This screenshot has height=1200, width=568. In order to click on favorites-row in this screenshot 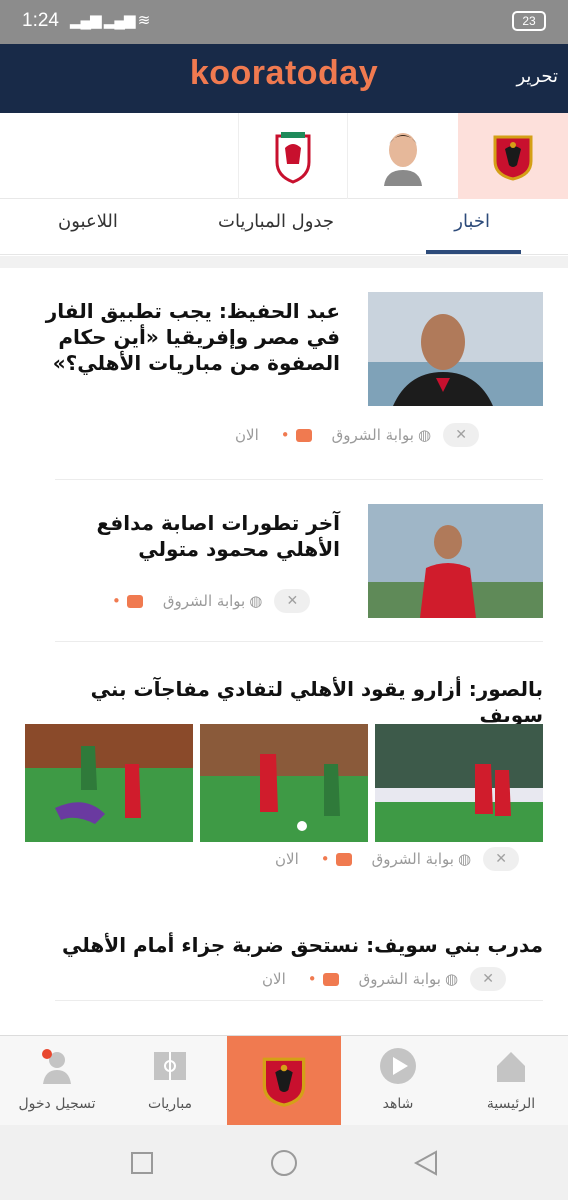, I will do `click(284, 156)`.